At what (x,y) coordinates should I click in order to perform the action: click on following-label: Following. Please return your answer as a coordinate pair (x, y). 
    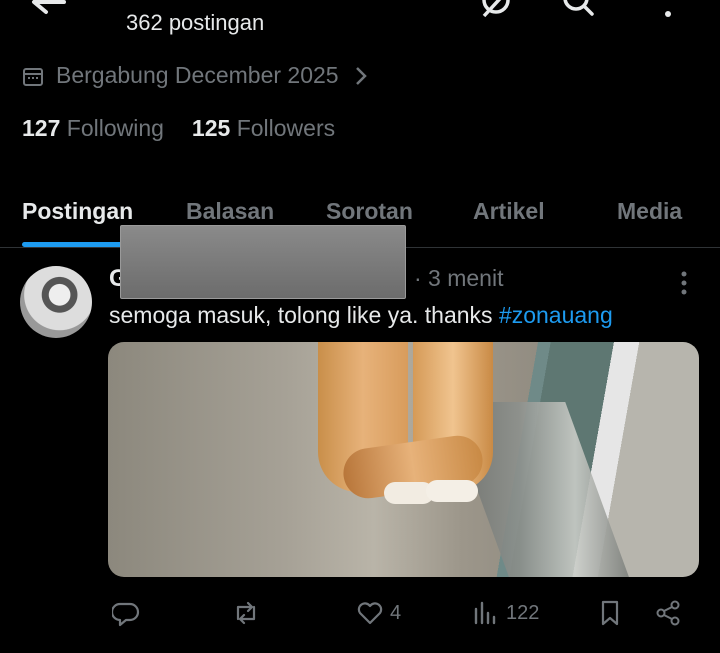
    Looking at the image, I should click on (115, 128).